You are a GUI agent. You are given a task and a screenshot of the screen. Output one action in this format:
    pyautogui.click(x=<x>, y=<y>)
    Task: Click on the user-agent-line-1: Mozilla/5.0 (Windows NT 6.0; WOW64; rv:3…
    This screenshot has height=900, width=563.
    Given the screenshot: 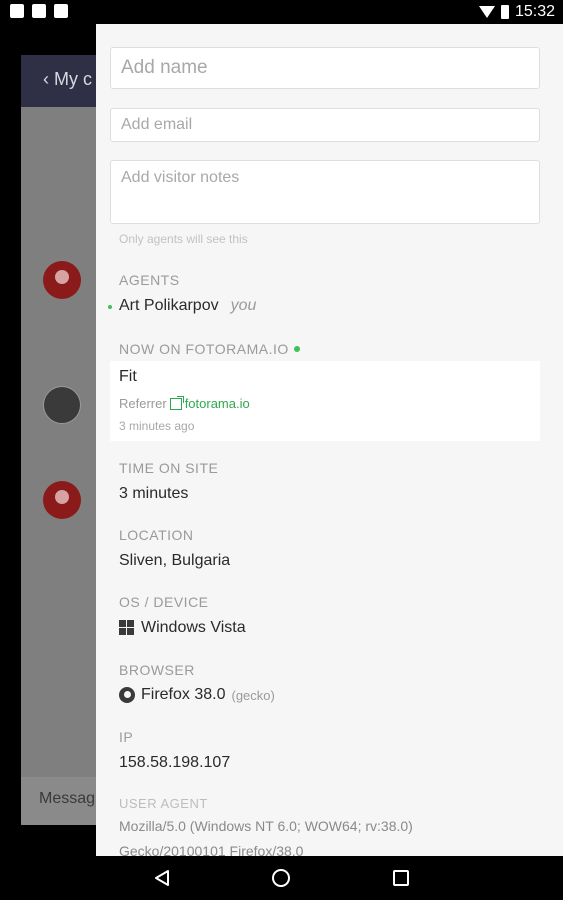 What is the action you would take?
    pyautogui.click(x=266, y=826)
    